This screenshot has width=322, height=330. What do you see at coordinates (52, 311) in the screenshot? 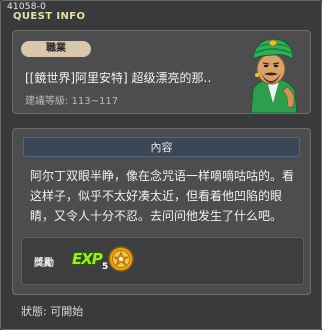
I see `quest-status: 狀態: 可開始` at bounding box center [52, 311].